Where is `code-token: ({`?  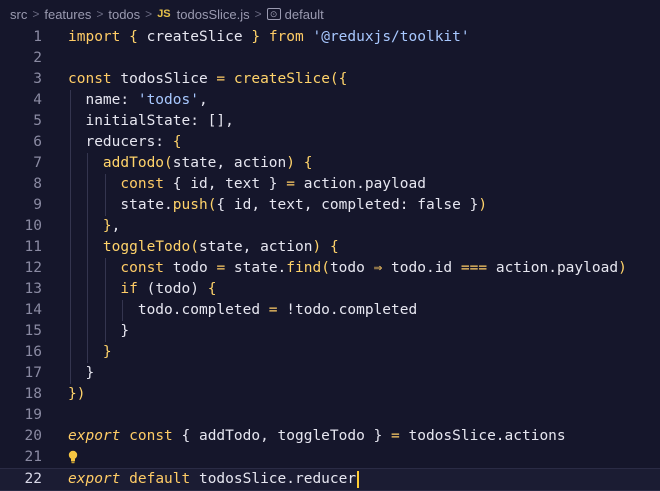
code-token: ({ is located at coordinates (338, 79).